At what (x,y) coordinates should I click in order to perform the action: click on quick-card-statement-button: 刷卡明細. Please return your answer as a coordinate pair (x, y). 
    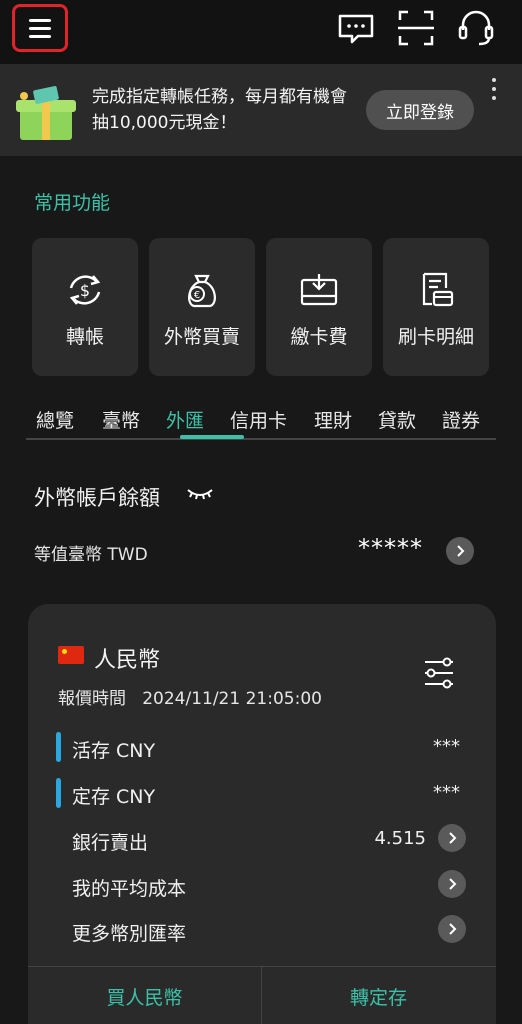
    Looking at the image, I should click on (436, 307).